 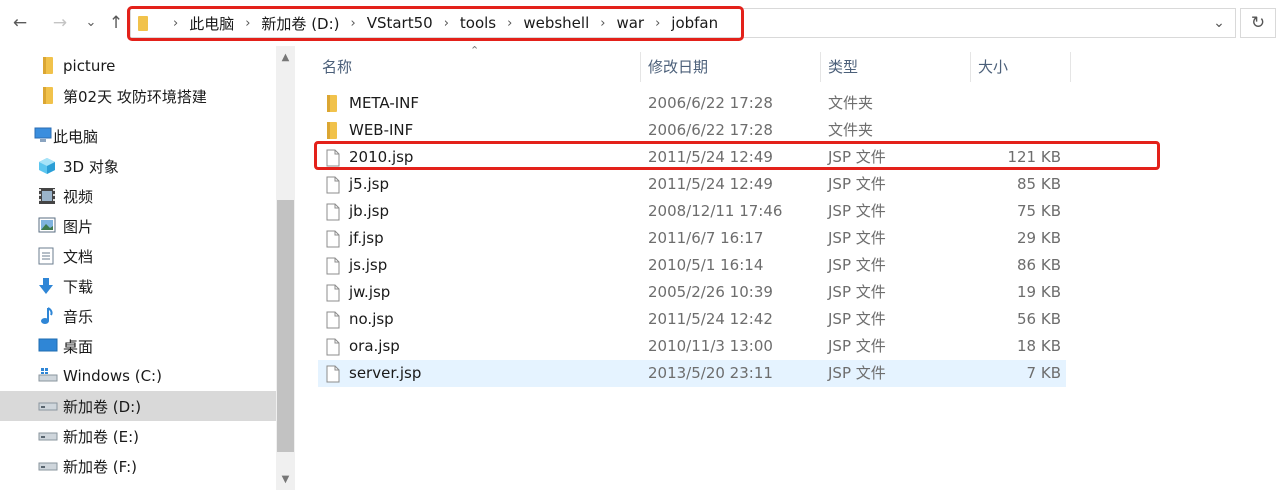 I want to click on file-name: jf.jsp, so click(x=366, y=238).